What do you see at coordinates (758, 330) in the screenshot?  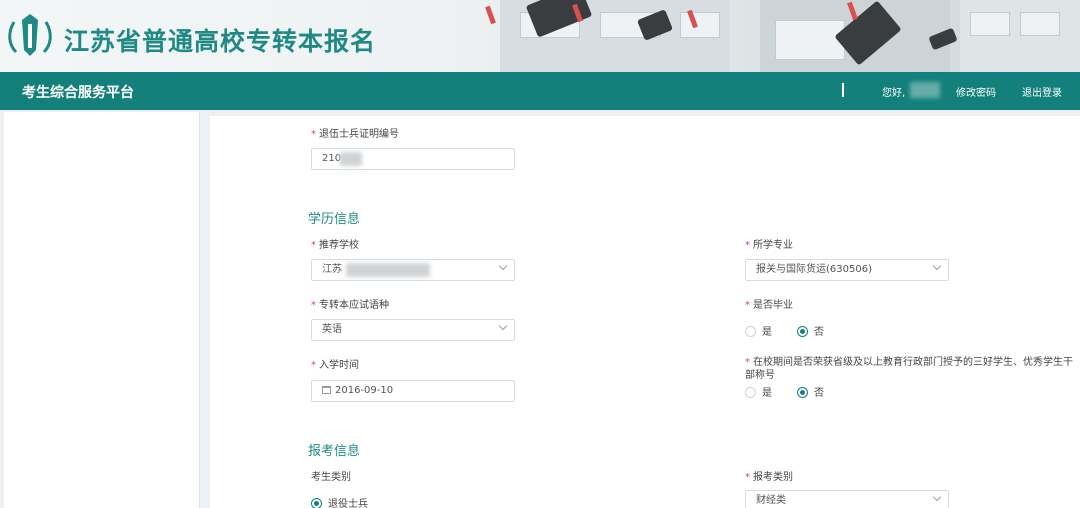 I see `graduated-yes-radio: 是` at bounding box center [758, 330].